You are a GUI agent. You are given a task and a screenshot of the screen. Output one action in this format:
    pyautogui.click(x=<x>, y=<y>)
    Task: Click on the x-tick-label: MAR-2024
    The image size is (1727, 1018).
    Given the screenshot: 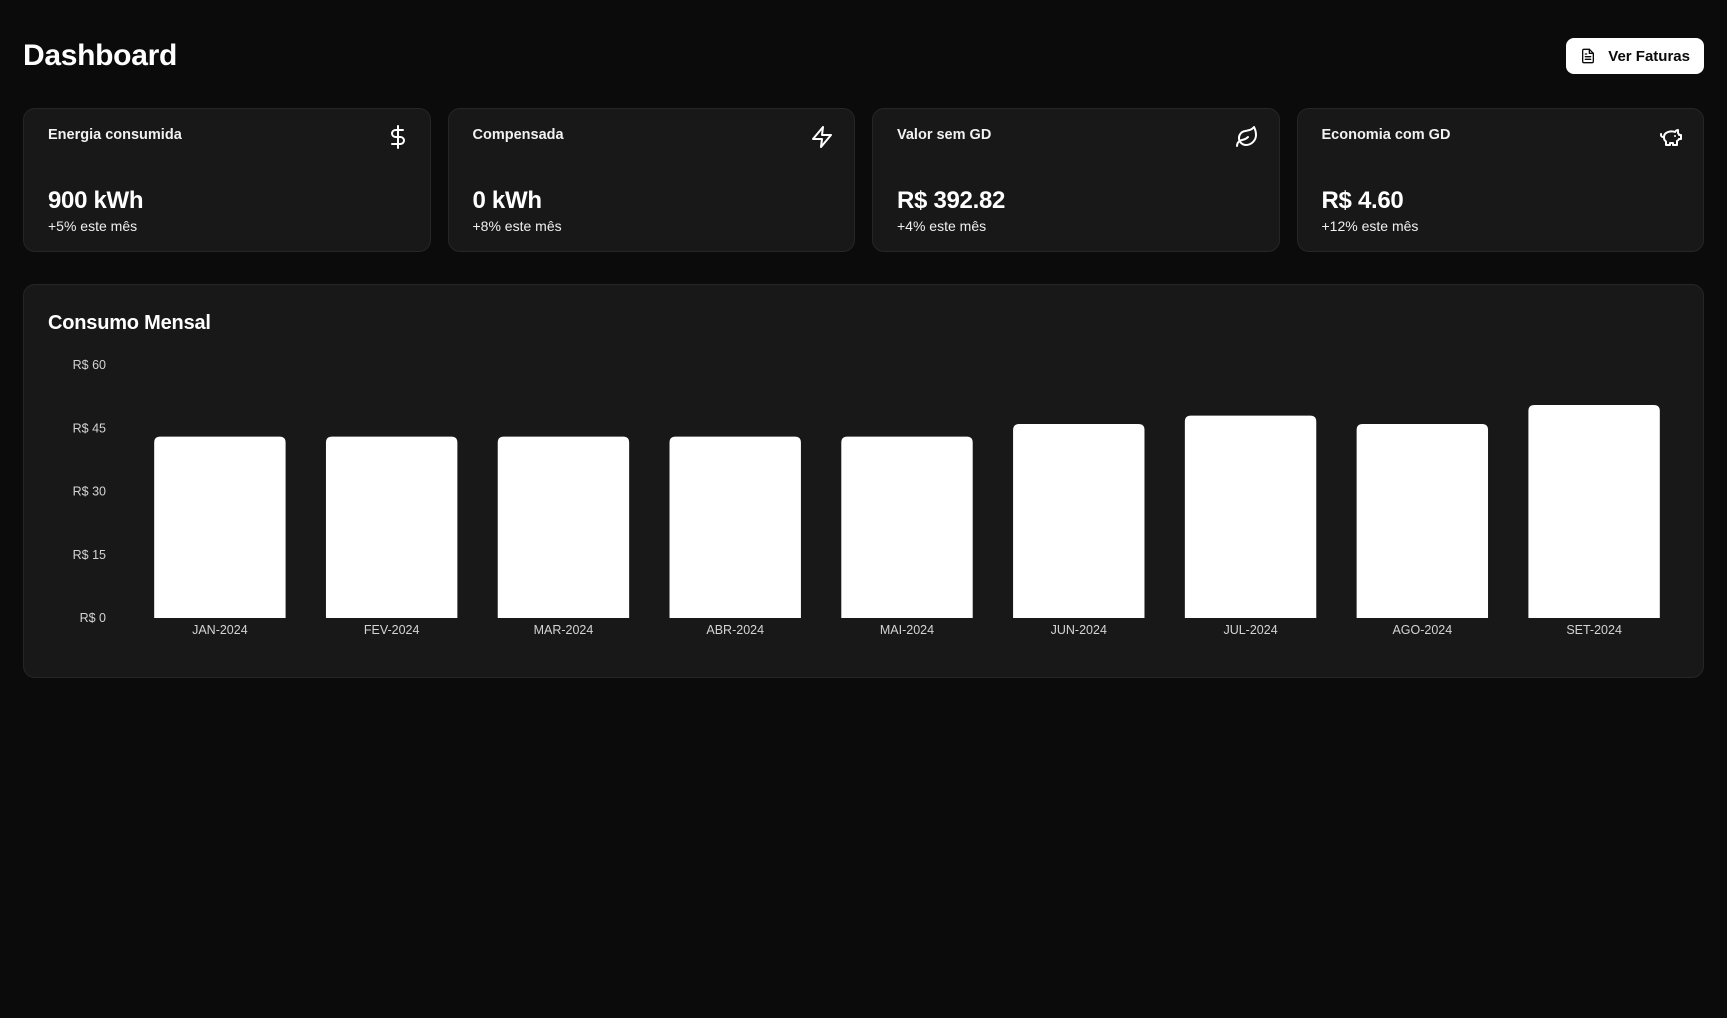 What is the action you would take?
    pyautogui.click(x=564, y=630)
    